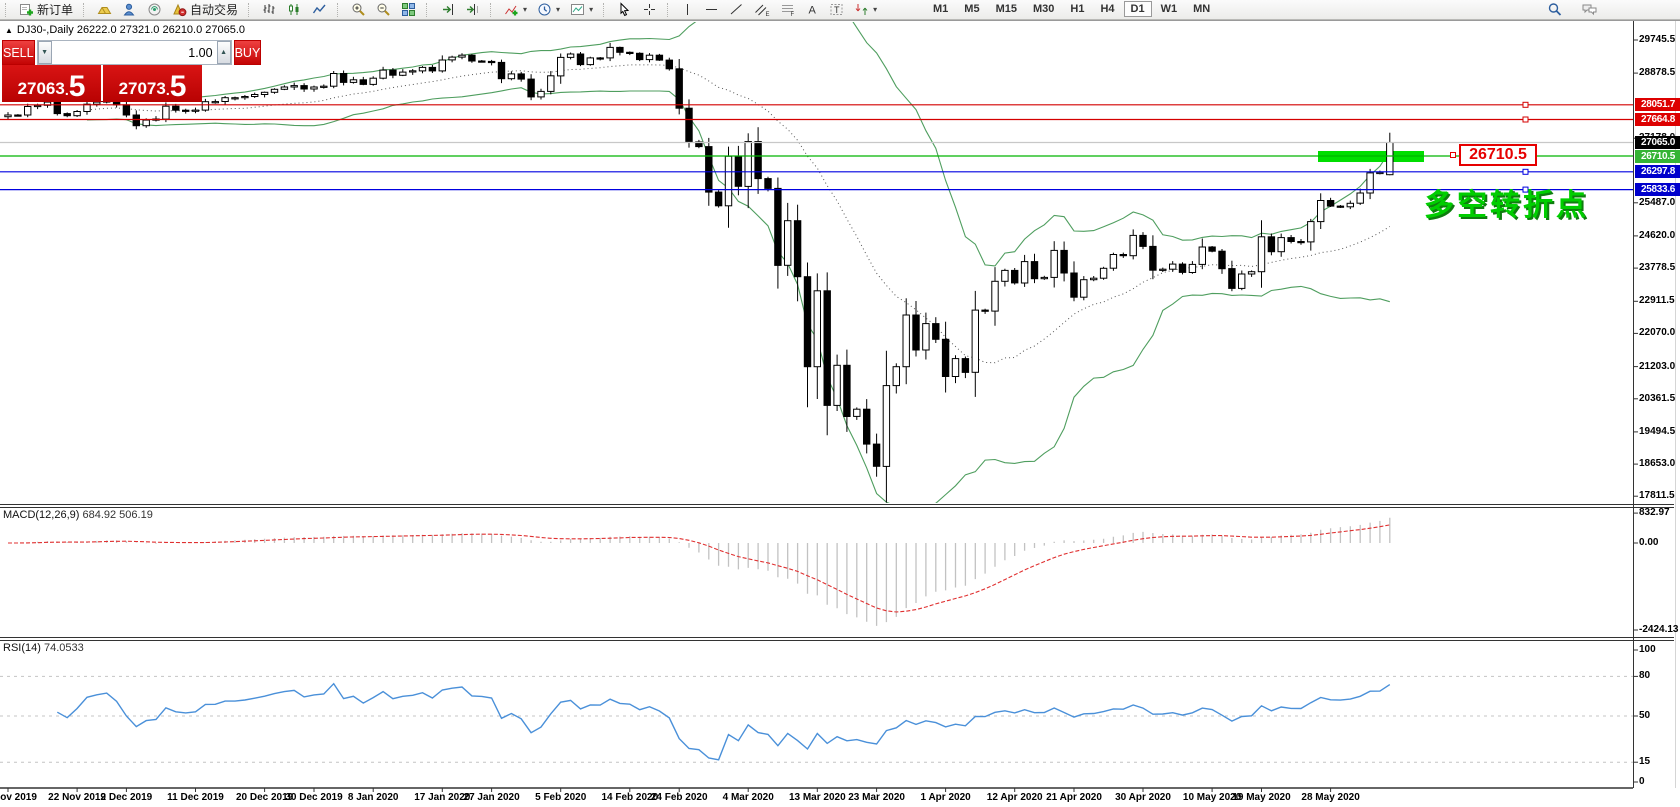  I want to click on rsi-axis-tick: 50, so click(1645, 715).